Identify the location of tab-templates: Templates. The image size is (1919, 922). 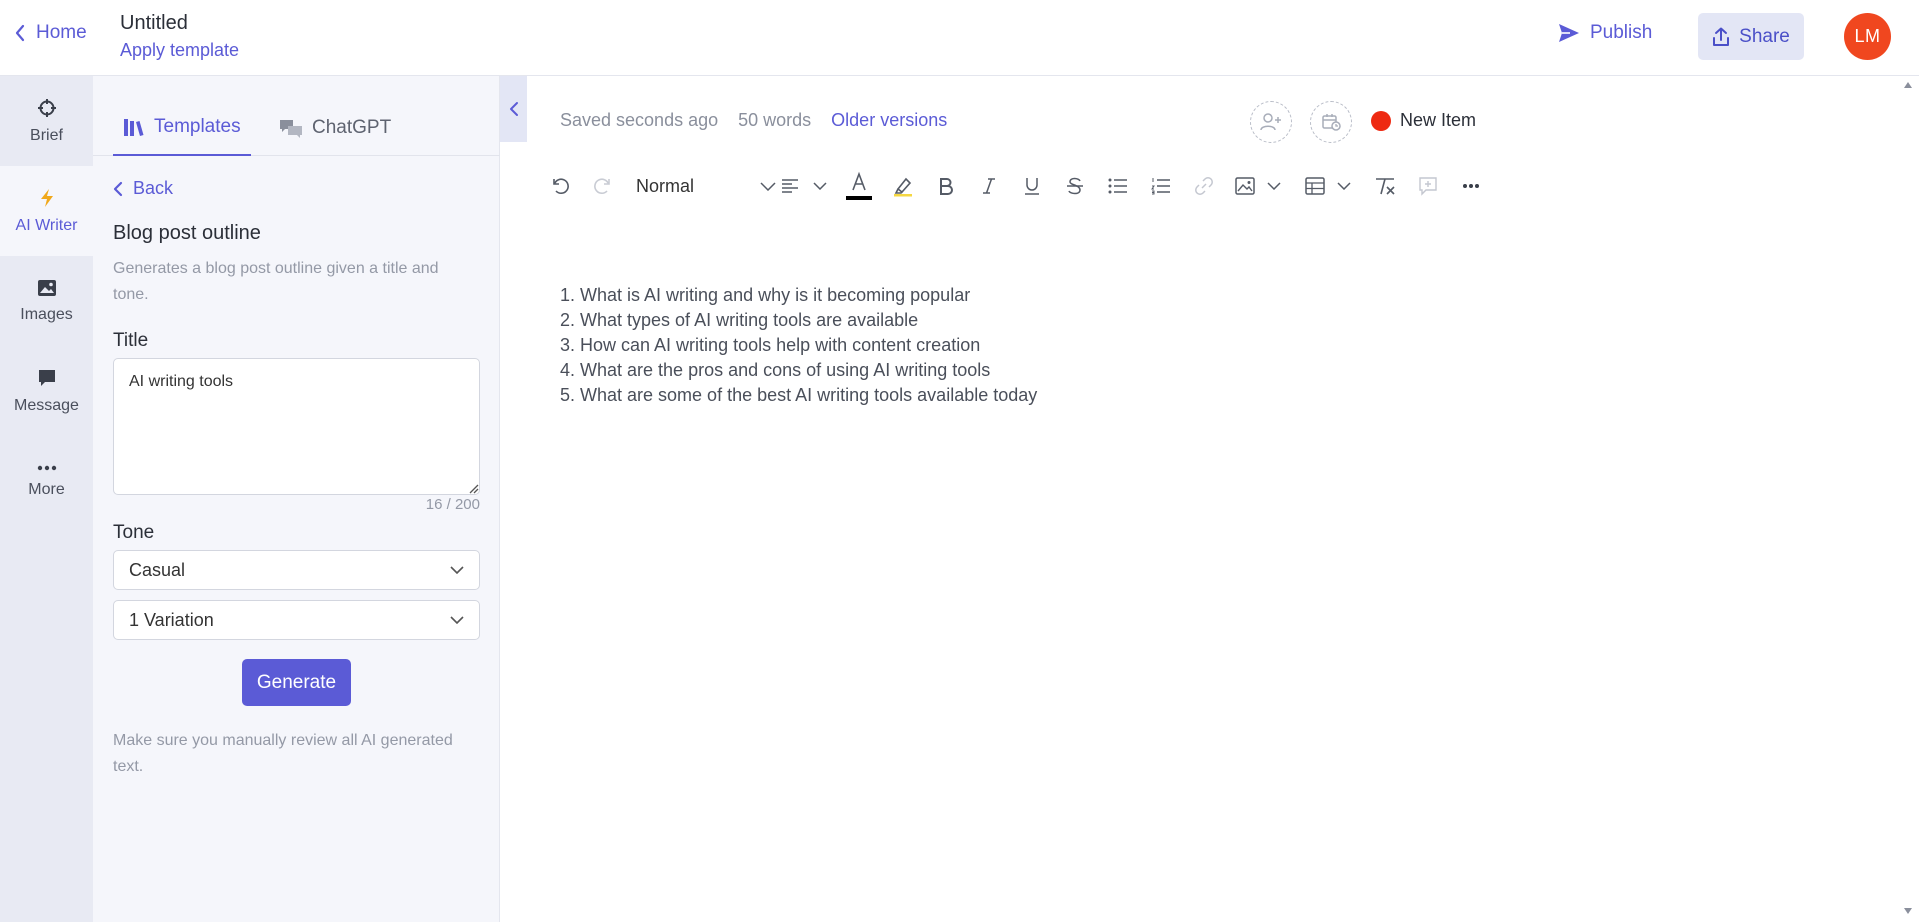
(182, 128).